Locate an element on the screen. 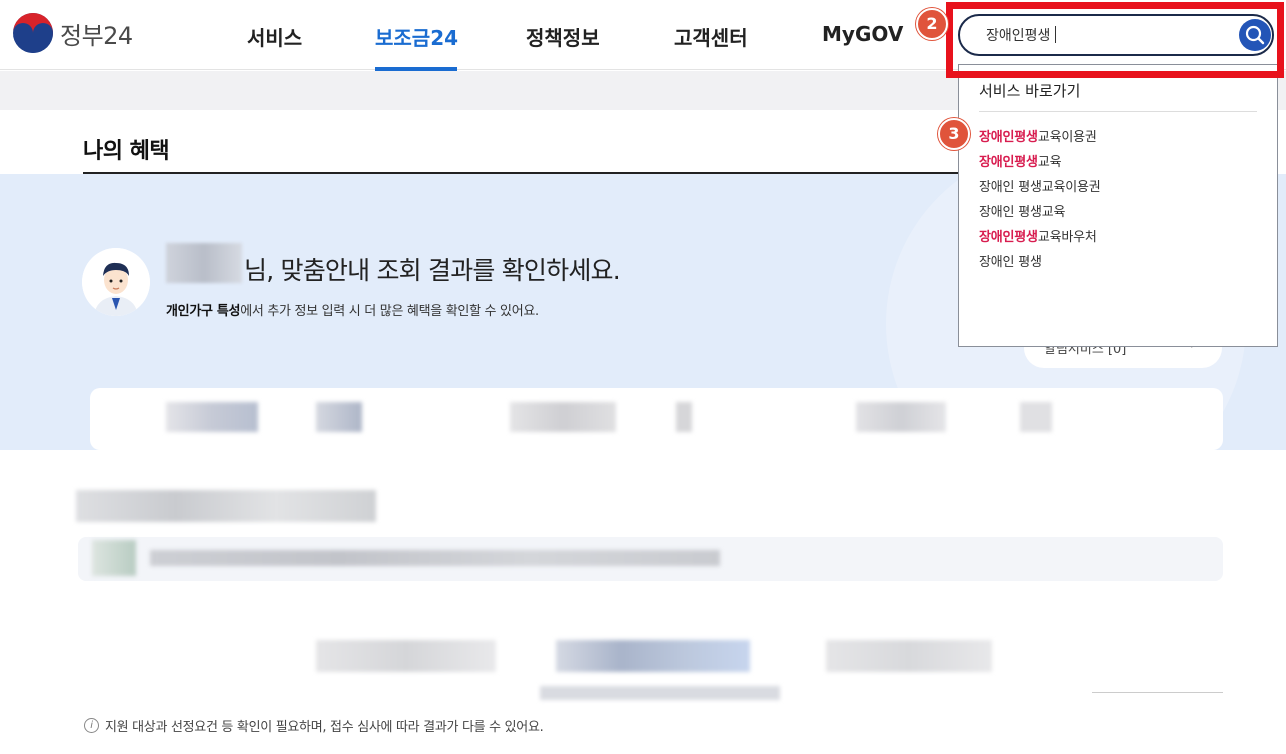 The height and width of the screenshot is (754, 1286). user-avatar is located at coordinates (116, 282).